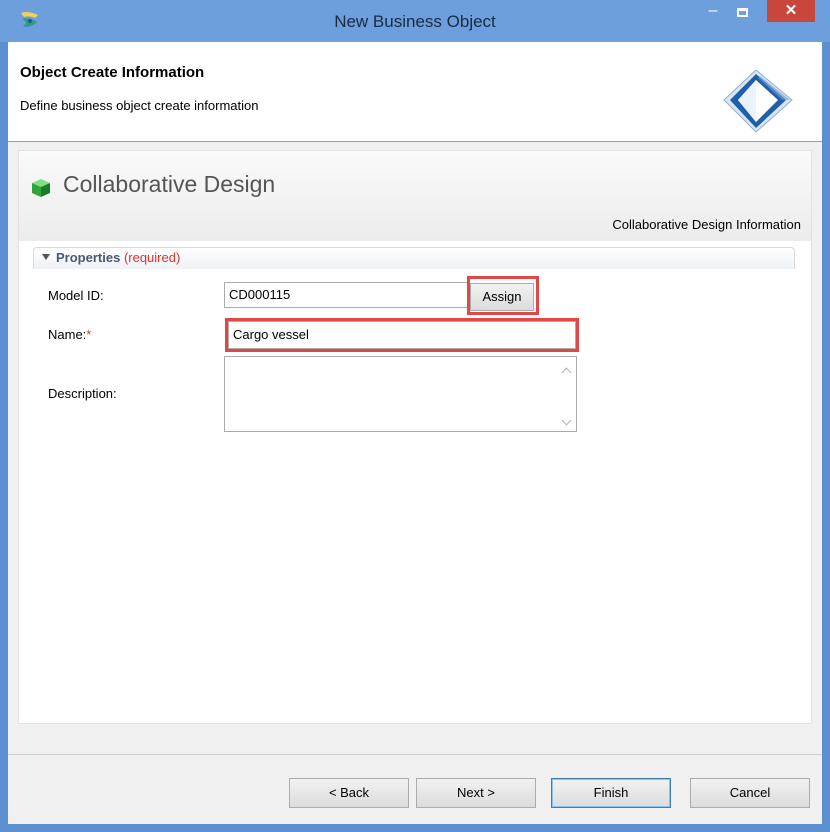 The image size is (830, 832). What do you see at coordinates (567, 370) in the screenshot?
I see `scroll-up-icon` at bounding box center [567, 370].